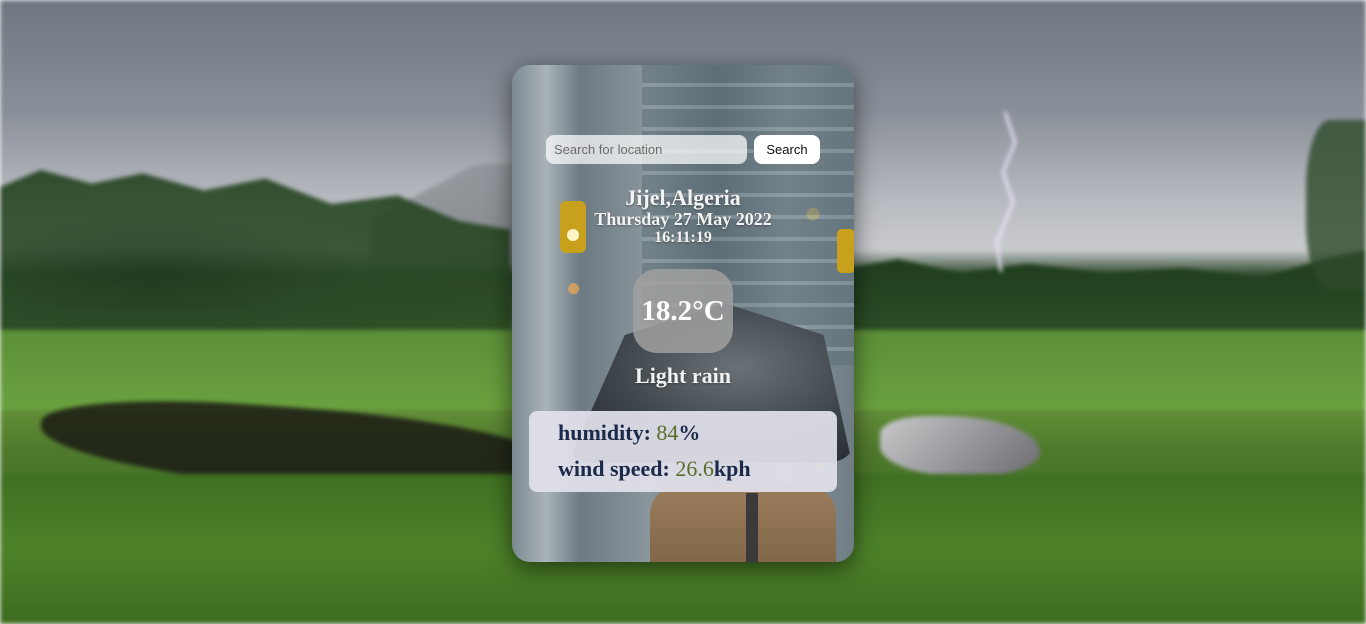 This screenshot has width=1366, height=624. I want to click on wind-speed-unit: kph, so click(732, 468).